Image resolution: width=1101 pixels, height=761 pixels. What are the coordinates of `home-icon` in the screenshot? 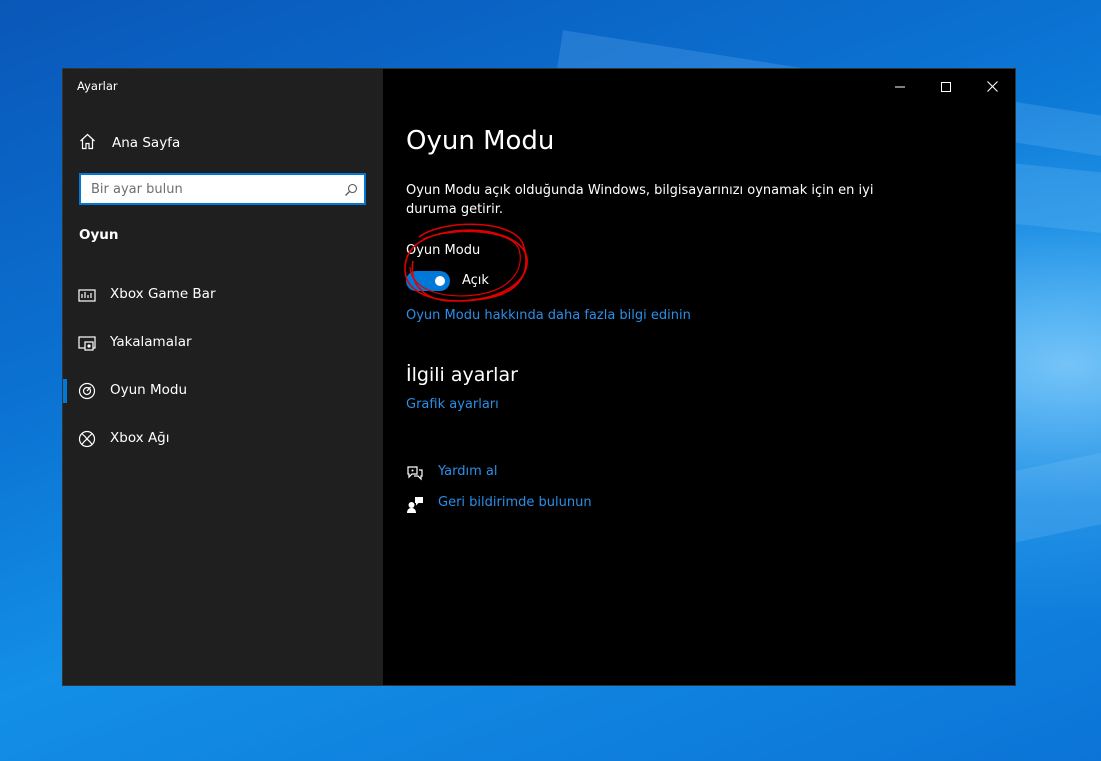 It's located at (87, 143).